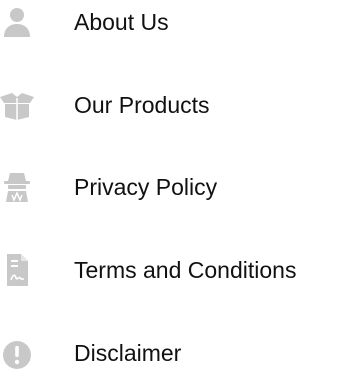 The width and height of the screenshot is (345, 375). I want to click on menu-item-label: Our Products, so click(142, 105).